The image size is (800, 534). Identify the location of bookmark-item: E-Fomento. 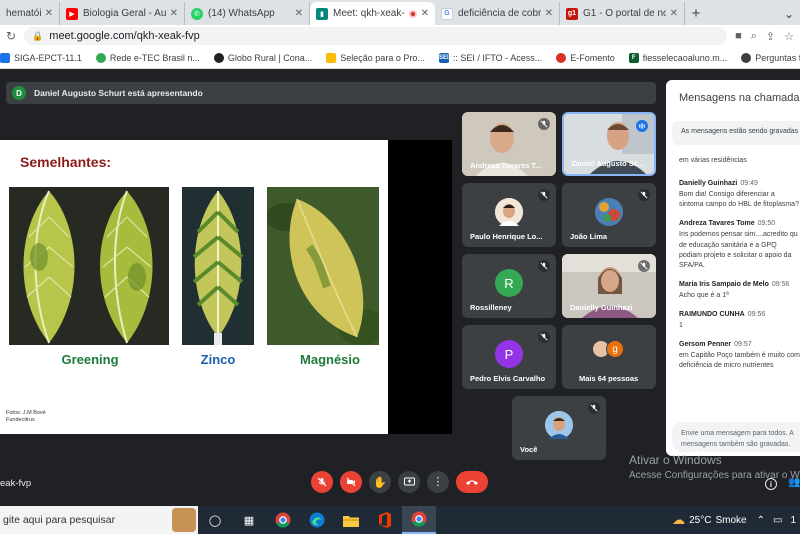
(585, 57).